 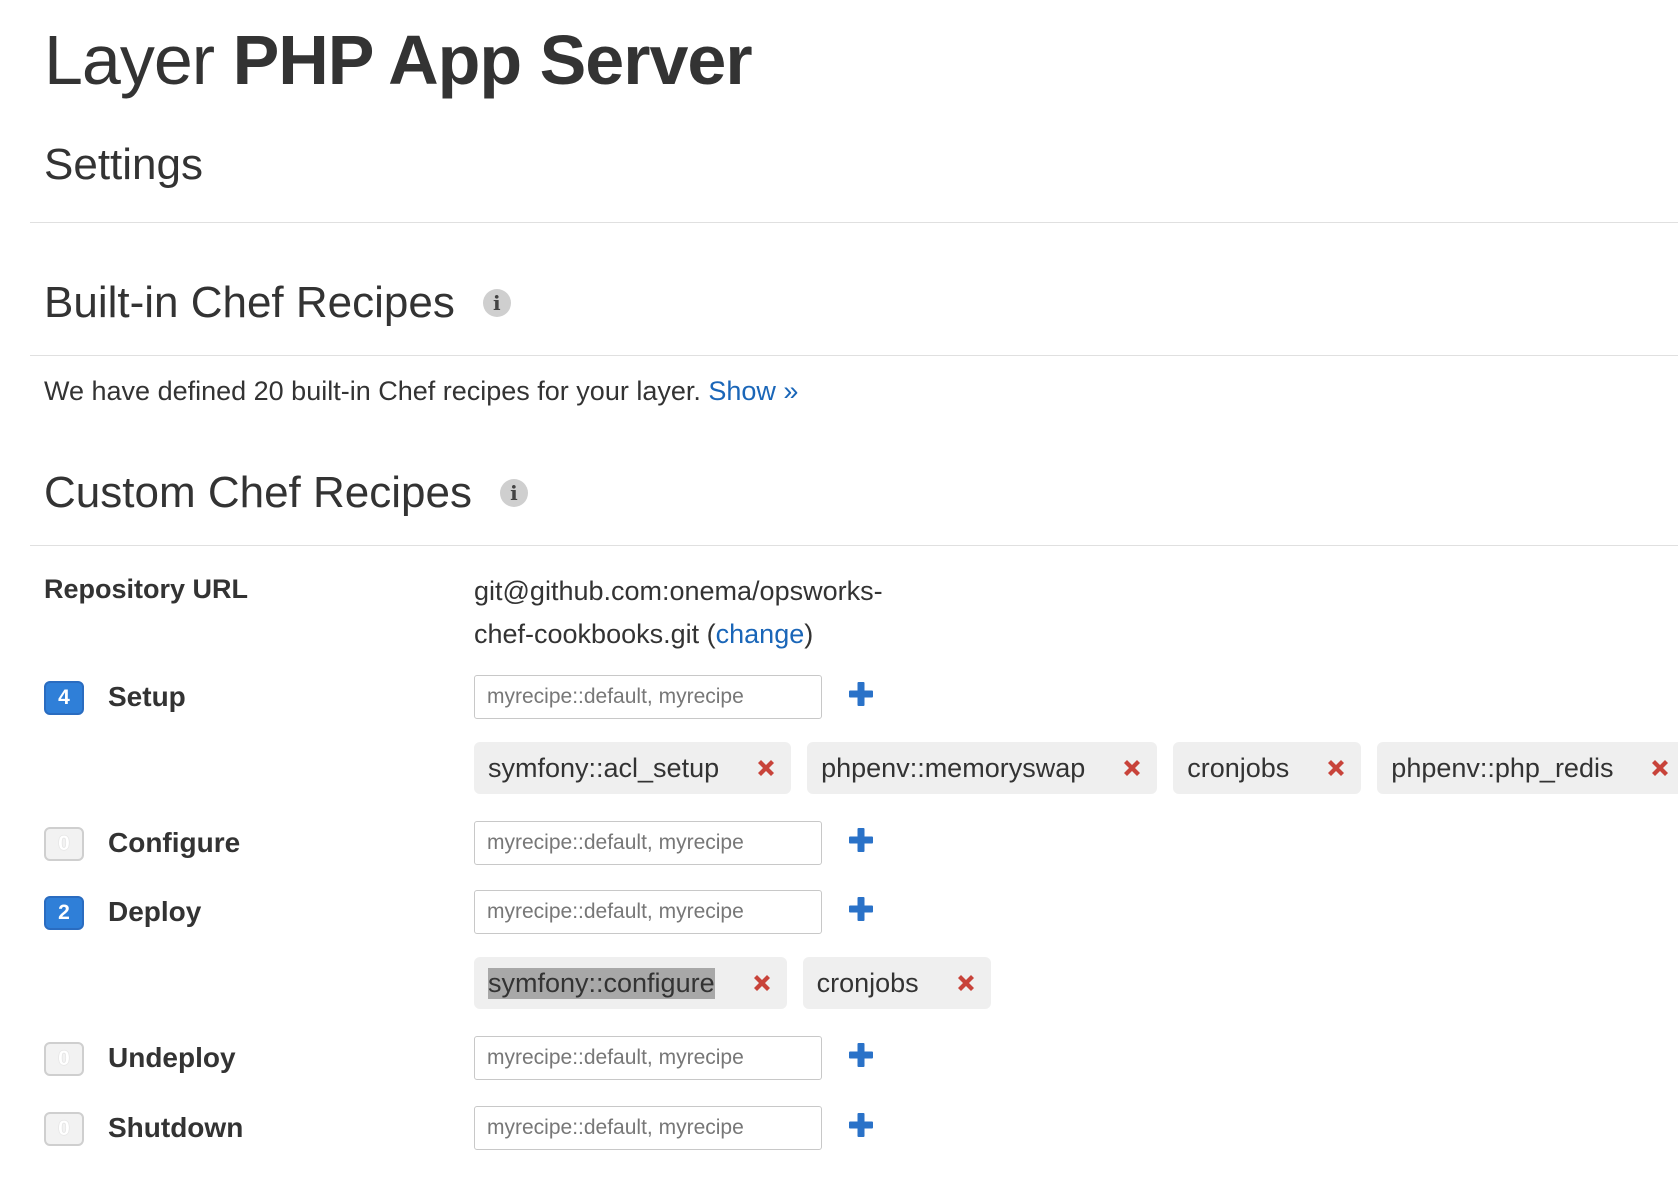 What do you see at coordinates (155, 911) in the screenshot?
I see `deploy-label: Deploy` at bounding box center [155, 911].